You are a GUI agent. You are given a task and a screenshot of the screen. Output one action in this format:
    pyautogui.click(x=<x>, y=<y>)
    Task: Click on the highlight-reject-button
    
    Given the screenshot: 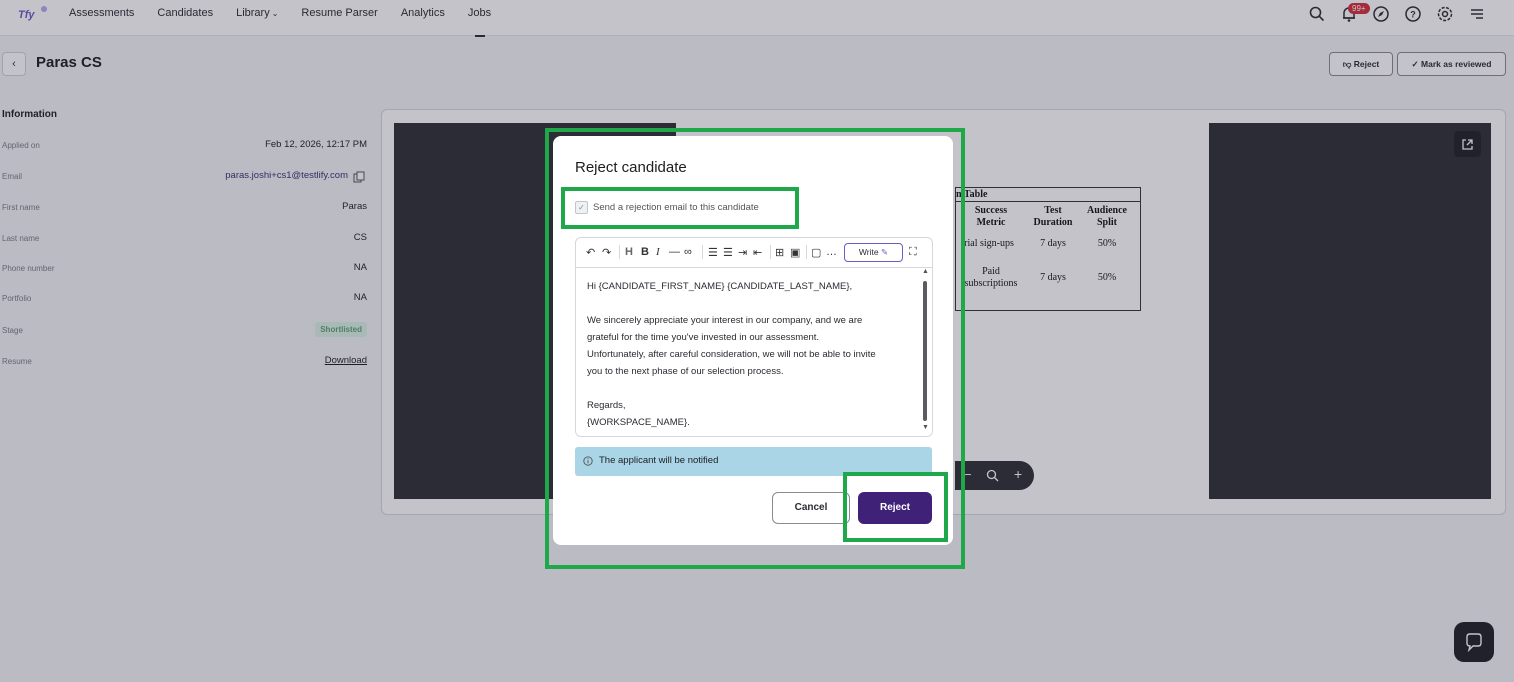 What is the action you would take?
    pyautogui.click(x=895, y=507)
    